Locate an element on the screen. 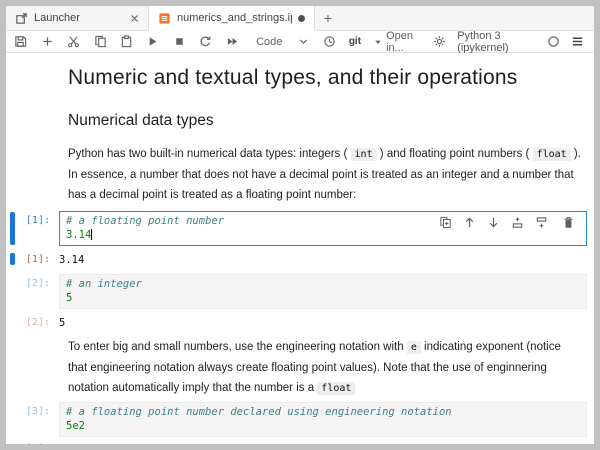  kernel-status-icon is located at coordinates (553, 42).